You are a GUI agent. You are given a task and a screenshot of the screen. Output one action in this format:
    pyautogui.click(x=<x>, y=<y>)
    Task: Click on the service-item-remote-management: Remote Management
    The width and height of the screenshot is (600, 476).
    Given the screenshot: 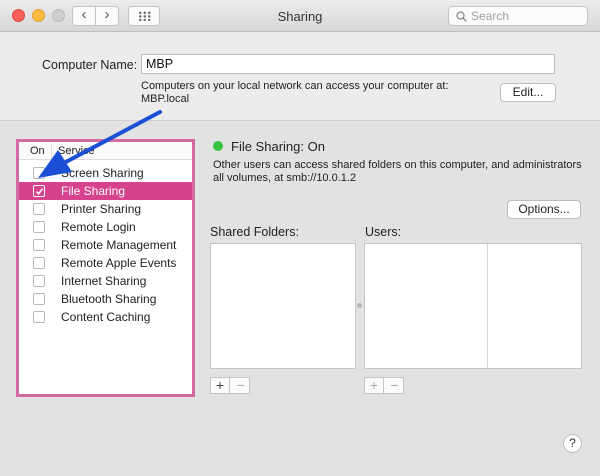 What is the action you would take?
    pyautogui.click(x=105, y=245)
    